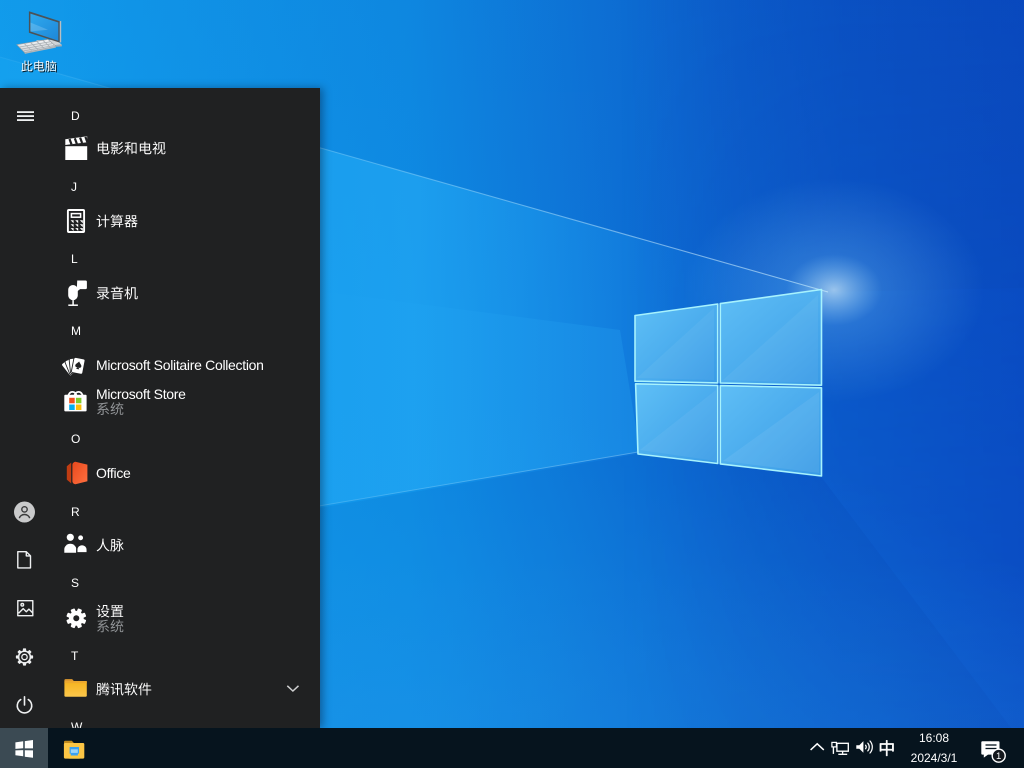 The width and height of the screenshot is (1024, 768). What do you see at coordinates (998, 756) in the screenshot?
I see `svg-text: 1` at bounding box center [998, 756].